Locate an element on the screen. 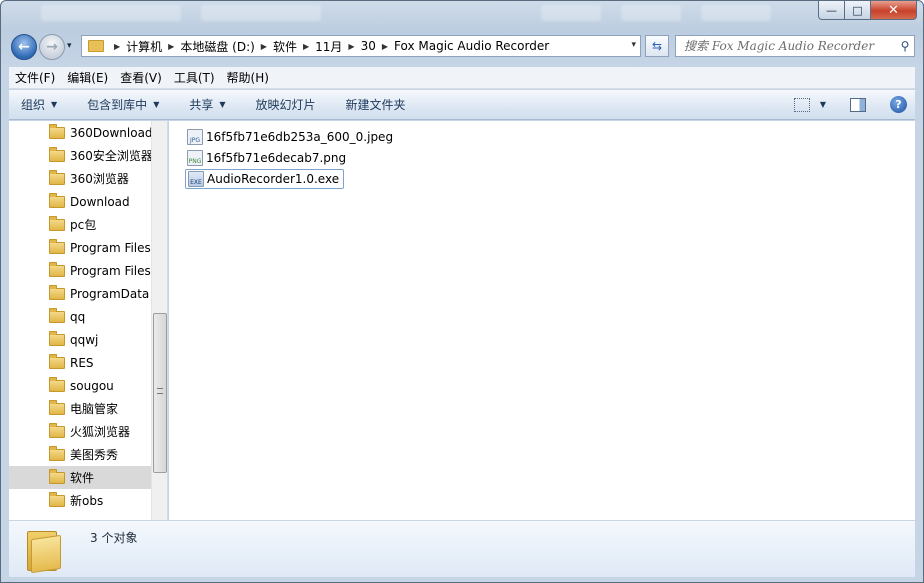 The image size is (924, 583). sidebar-item-label: sougou is located at coordinates (92, 385).